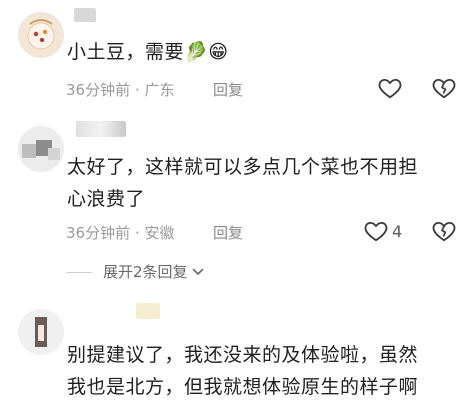 This screenshot has height=403, width=469. I want to click on expand-replies-button: 展开2条回复, so click(154, 271).